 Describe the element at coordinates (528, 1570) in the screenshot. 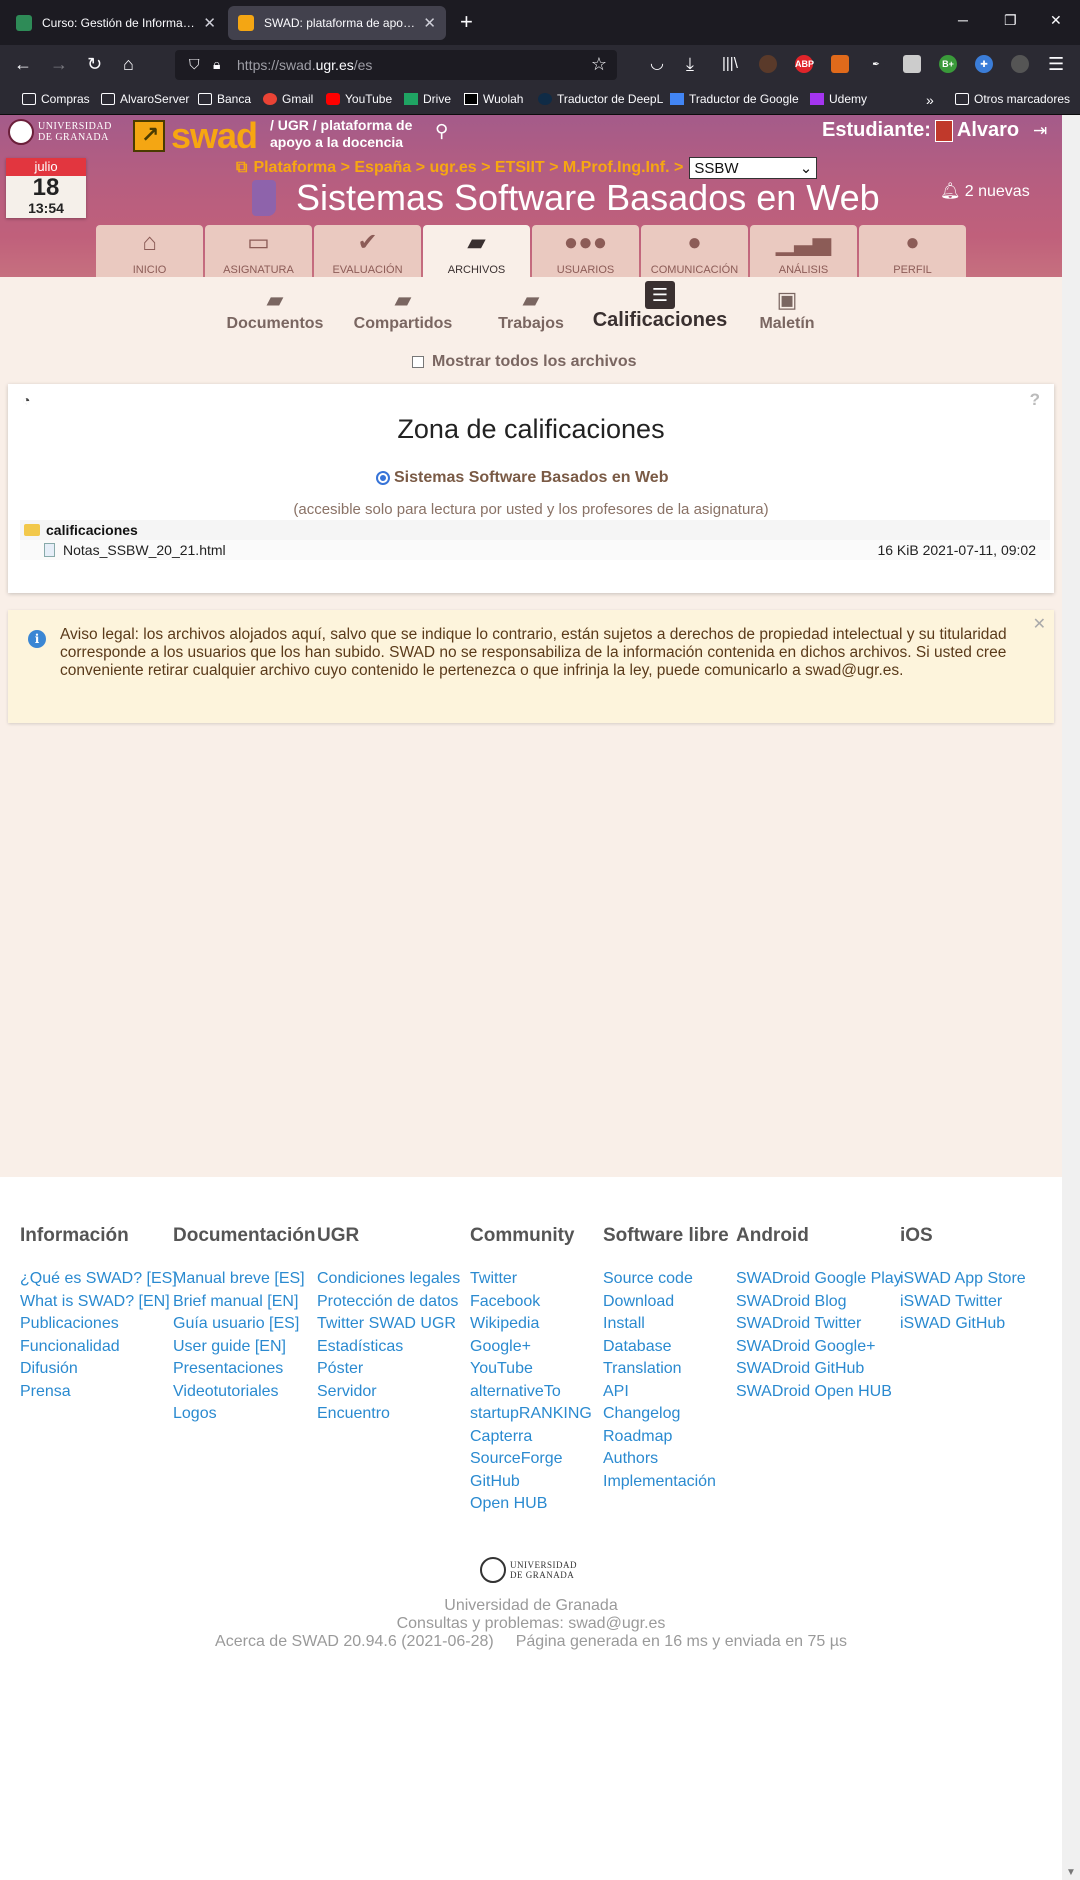

I see `ugr-footer-logo: UNIVERSIDAD DE GRANADA` at that location.